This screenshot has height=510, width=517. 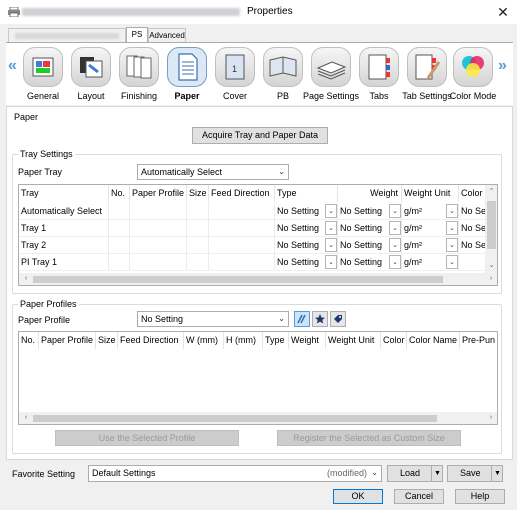 What do you see at coordinates (137, 34) in the screenshot?
I see `tab-ps: PS` at bounding box center [137, 34].